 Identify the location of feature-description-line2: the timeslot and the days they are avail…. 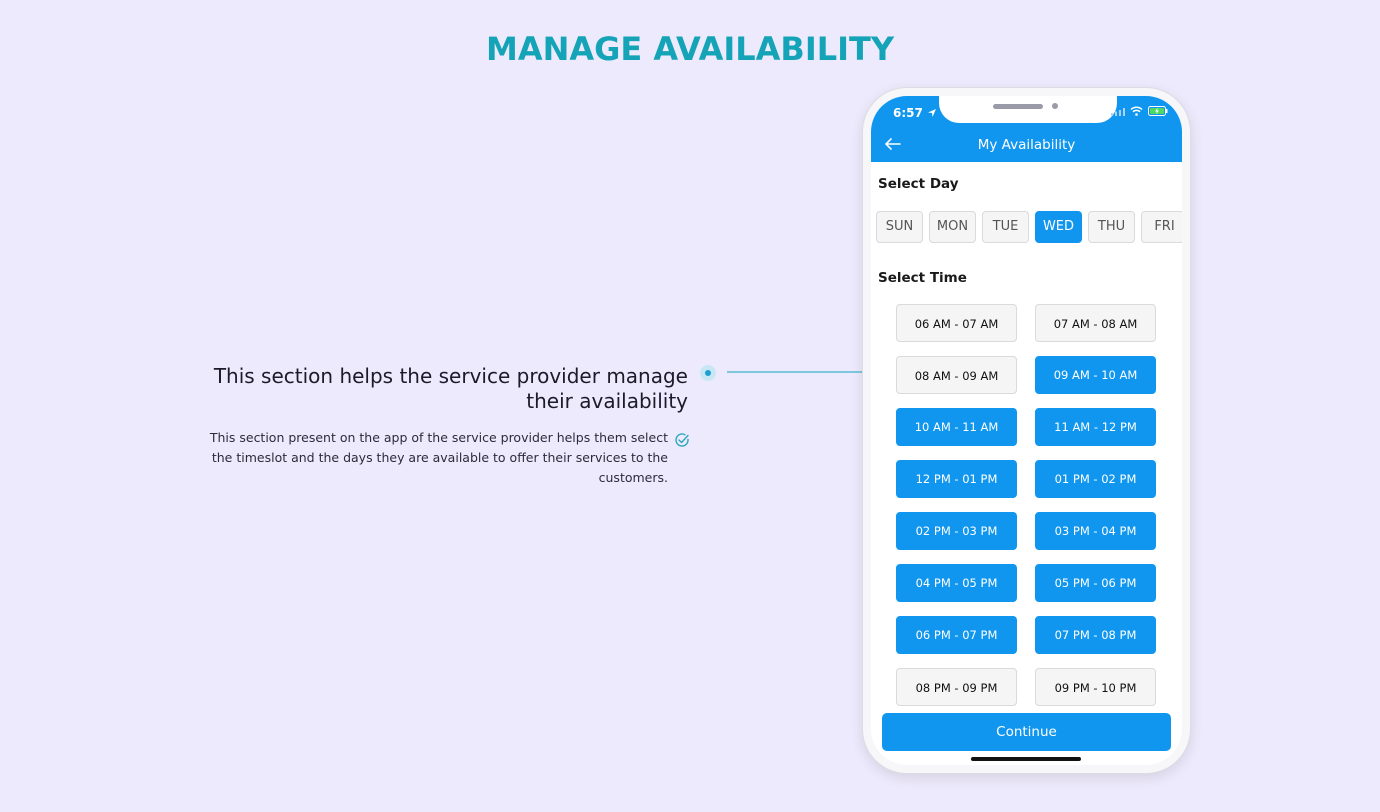
(439, 457).